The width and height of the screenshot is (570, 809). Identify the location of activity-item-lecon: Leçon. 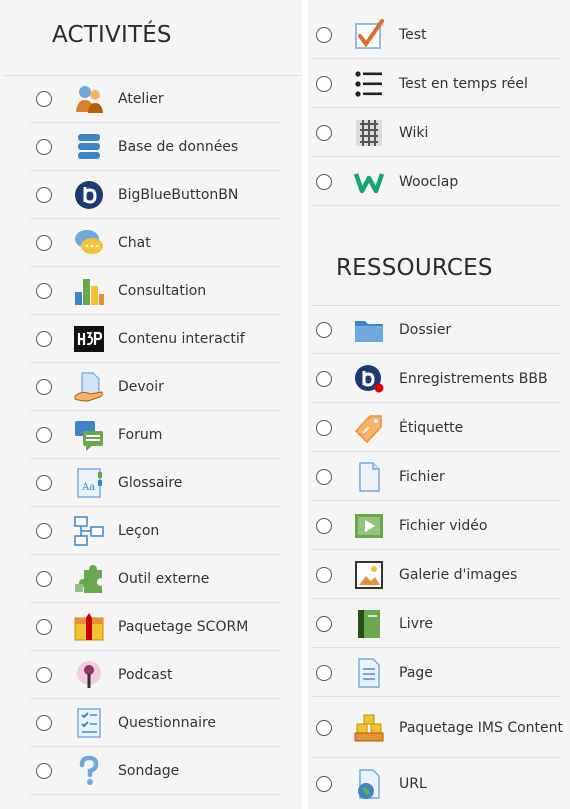
(151, 531).